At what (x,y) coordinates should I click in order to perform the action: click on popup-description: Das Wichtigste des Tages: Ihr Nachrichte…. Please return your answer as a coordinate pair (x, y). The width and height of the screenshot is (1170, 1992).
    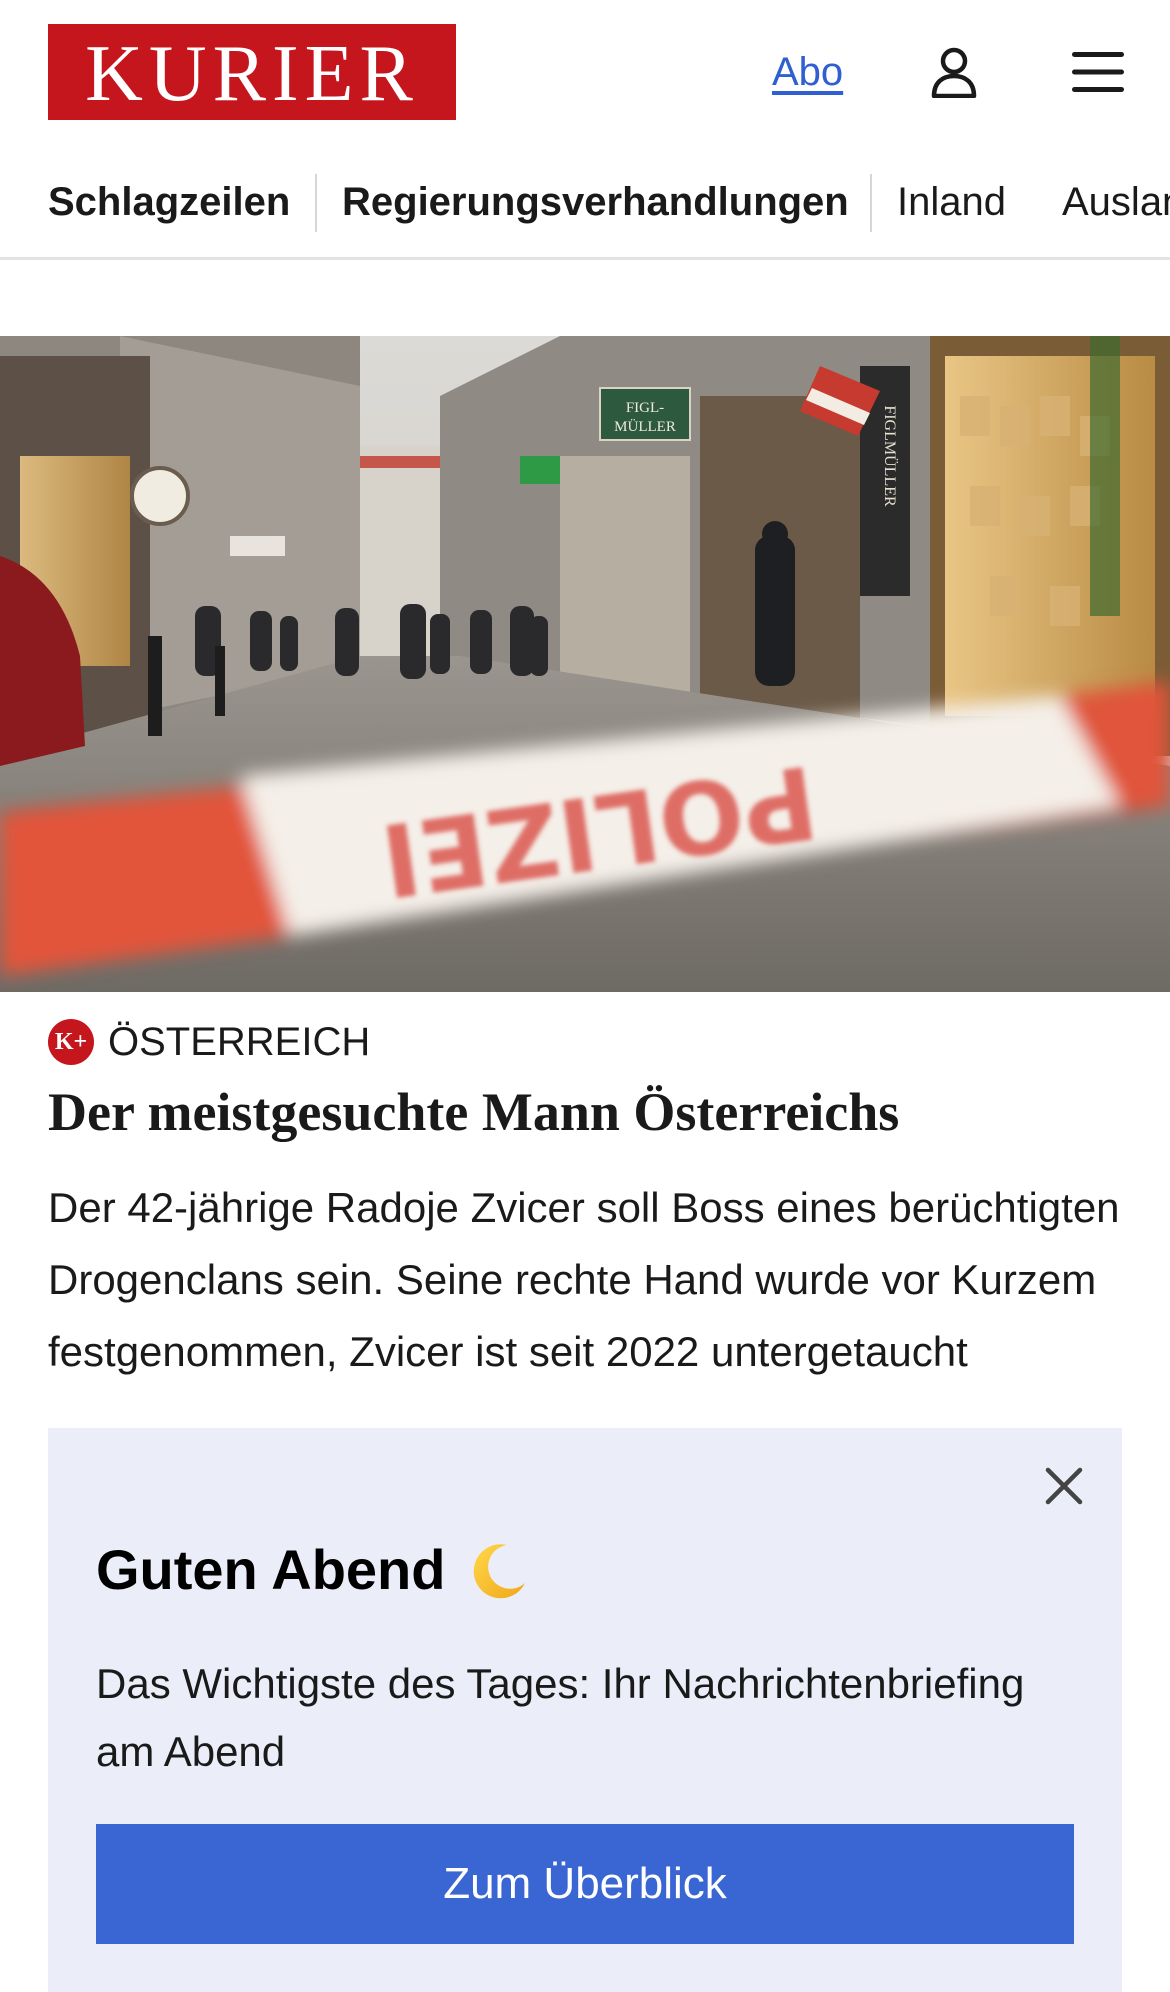
    Looking at the image, I should click on (560, 1717).